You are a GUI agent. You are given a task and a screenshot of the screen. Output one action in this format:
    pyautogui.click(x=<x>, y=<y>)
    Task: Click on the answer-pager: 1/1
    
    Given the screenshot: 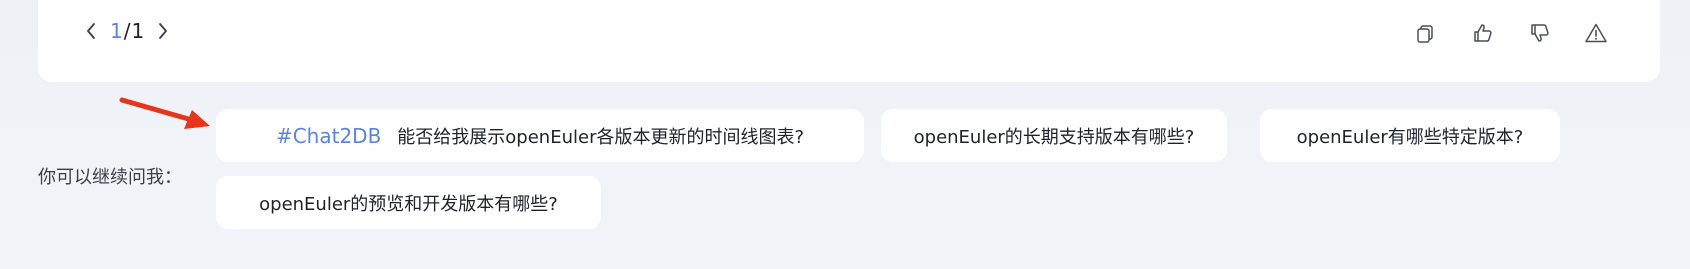 What is the action you would take?
    pyautogui.click(x=127, y=31)
    